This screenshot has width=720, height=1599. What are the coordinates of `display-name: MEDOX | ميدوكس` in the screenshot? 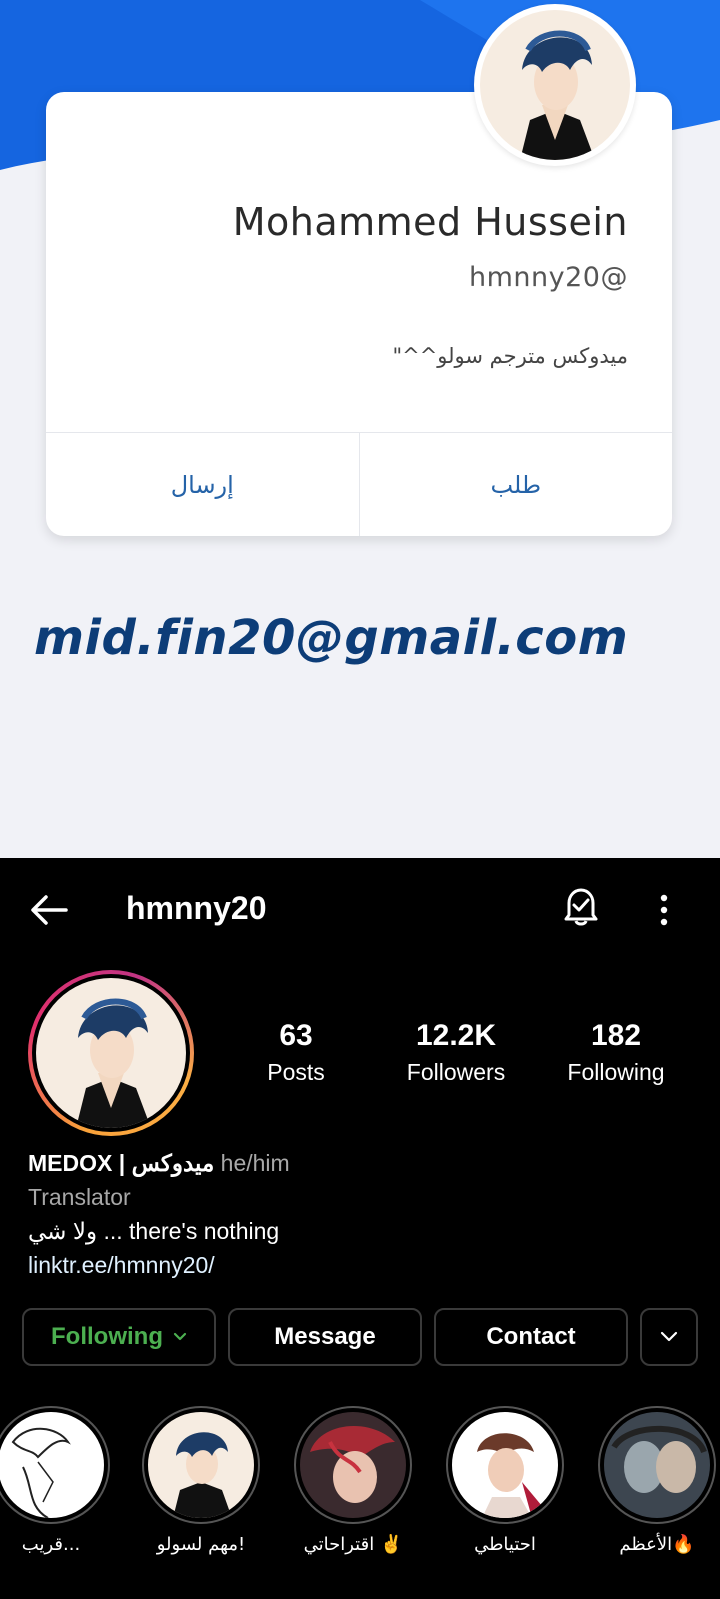 It's located at (121, 1163).